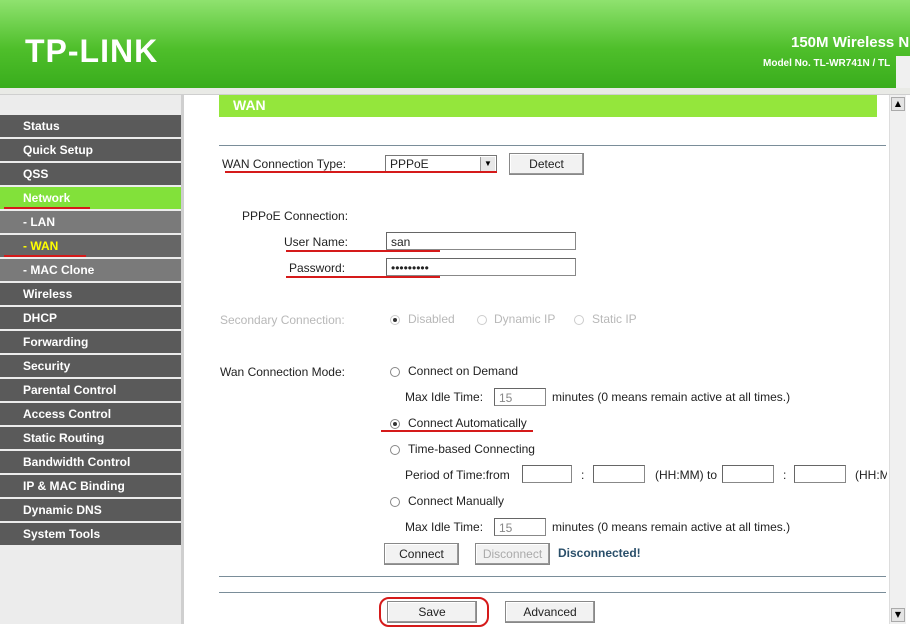 The height and width of the screenshot is (627, 910). What do you see at coordinates (457, 475) in the screenshot?
I see `period-label: Period of Time:from` at bounding box center [457, 475].